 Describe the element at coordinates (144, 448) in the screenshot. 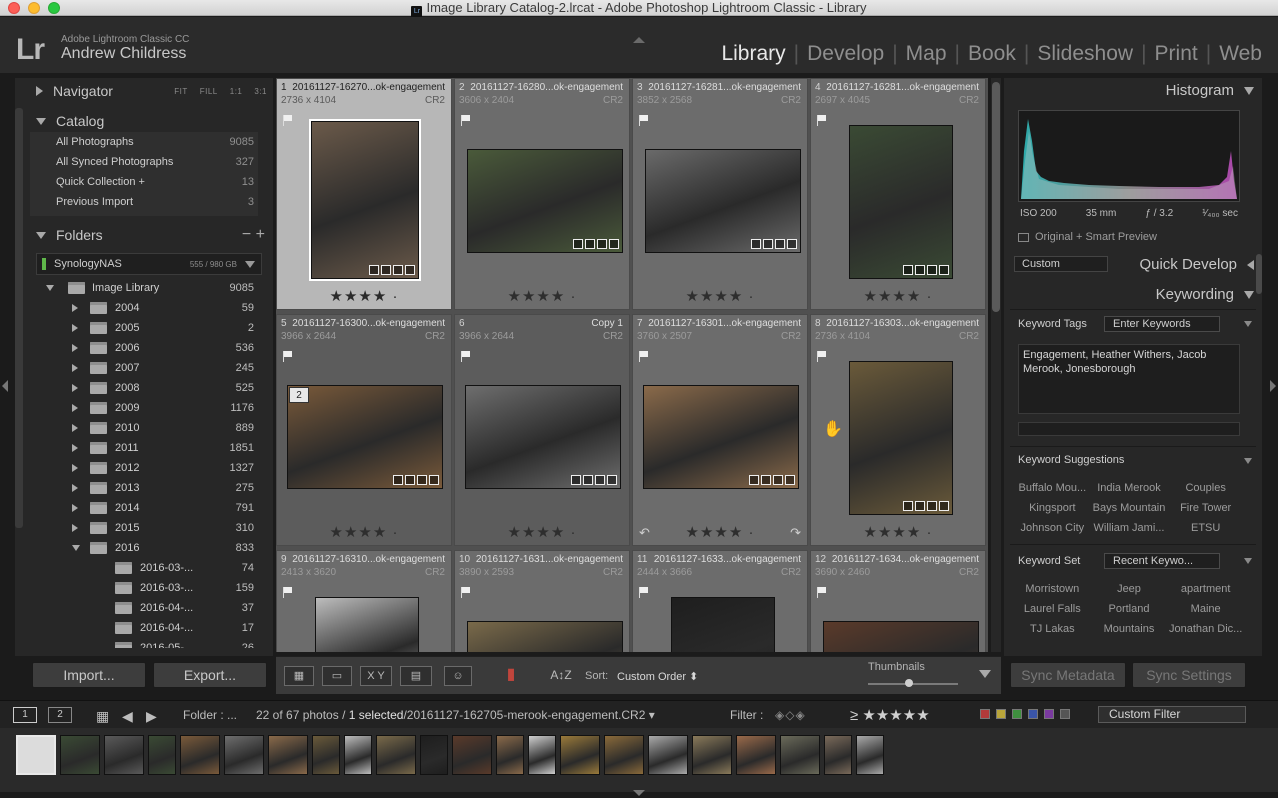

I see `folder-row-year: 2011 1851` at that location.